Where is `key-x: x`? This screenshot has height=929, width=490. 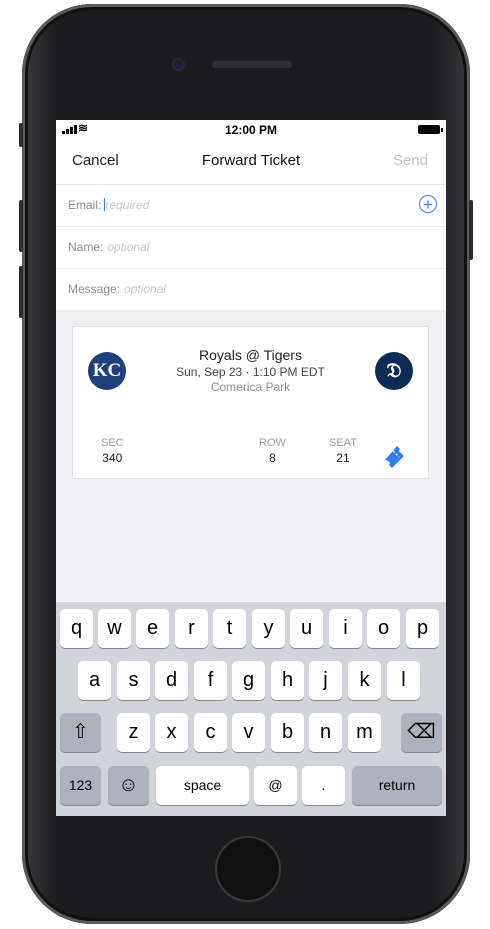 key-x: x is located at coordinates (171, 732).